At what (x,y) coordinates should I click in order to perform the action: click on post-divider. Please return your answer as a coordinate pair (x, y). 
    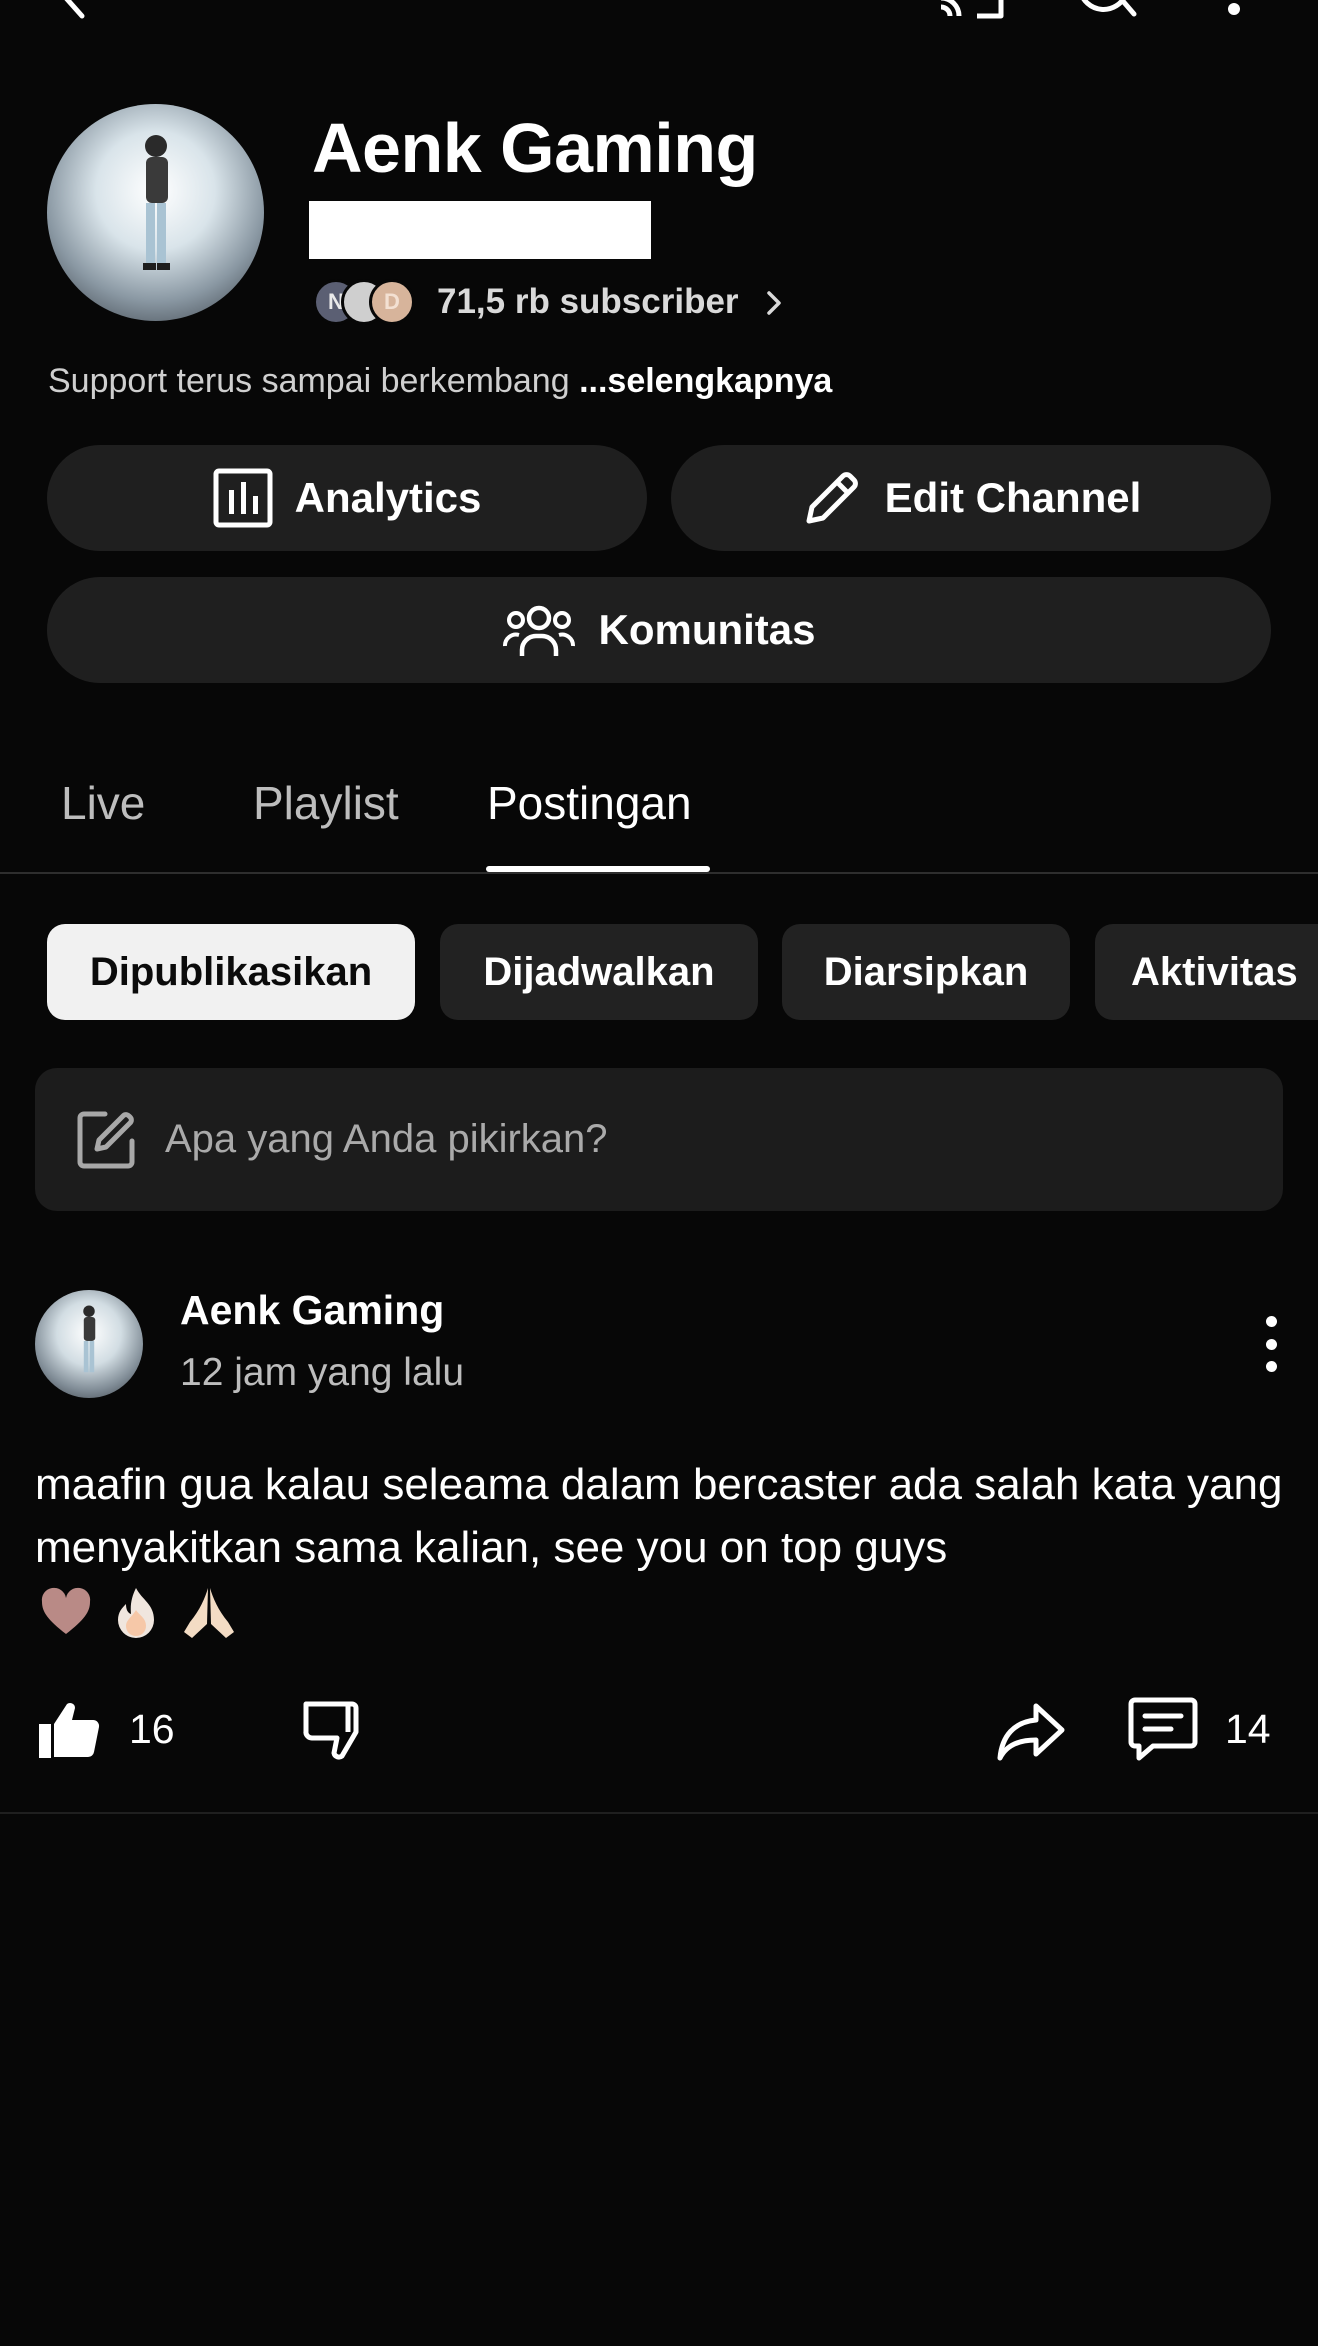
    Looking at the image, I should click on (659, 1813).